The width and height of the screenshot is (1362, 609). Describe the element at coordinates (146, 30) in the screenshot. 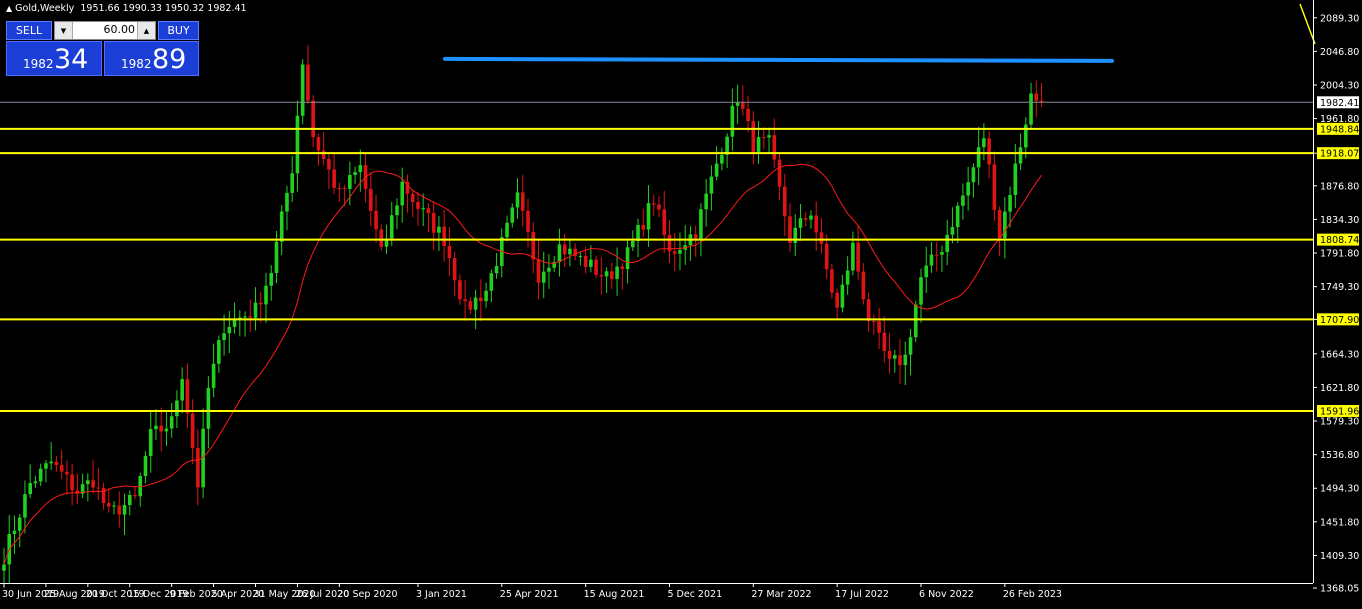

I see `triangle-up-icon: ▲` at that location.